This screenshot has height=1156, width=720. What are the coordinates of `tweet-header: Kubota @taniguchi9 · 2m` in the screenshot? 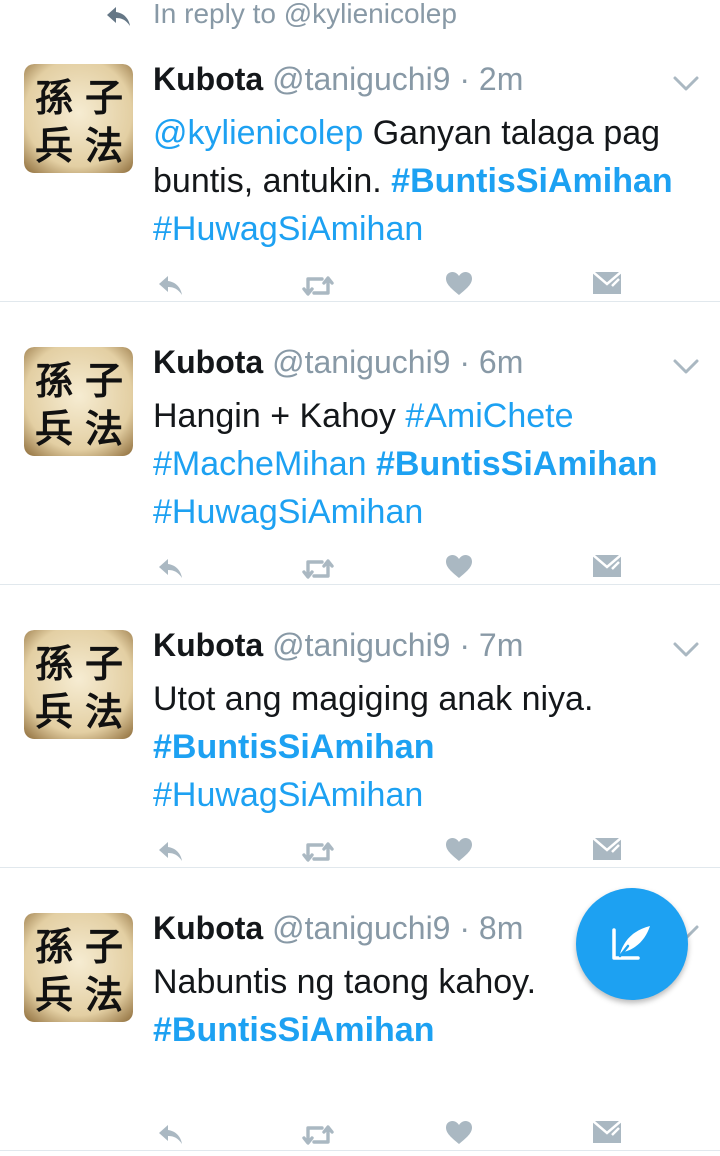 It's located at (338, 79).